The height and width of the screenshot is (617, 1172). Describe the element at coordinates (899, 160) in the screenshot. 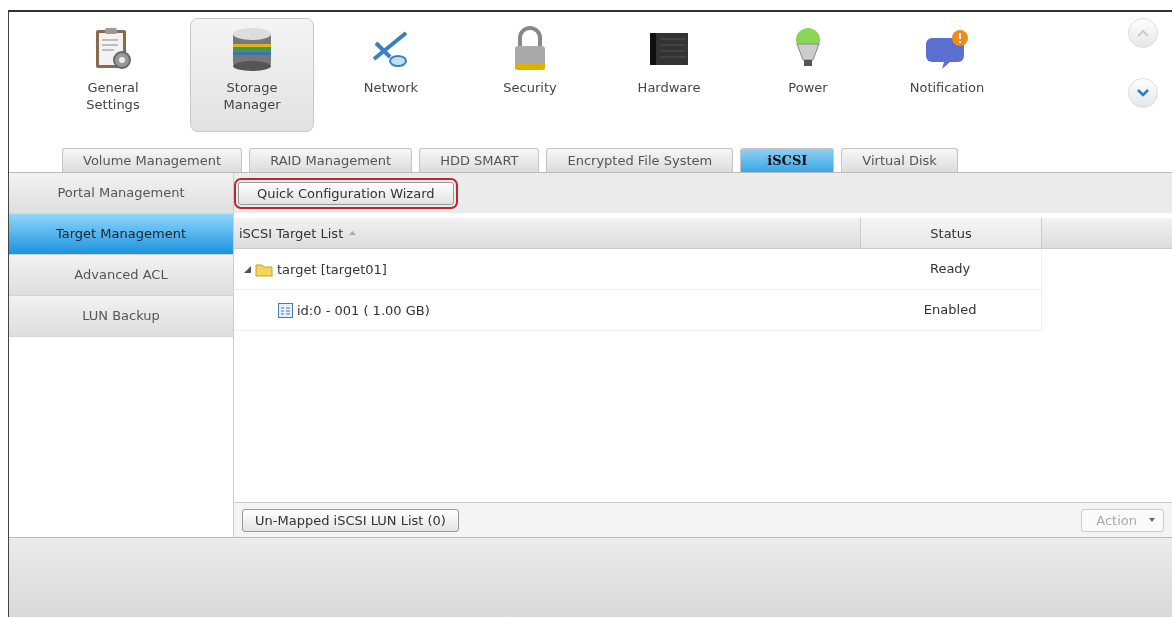

I see `tab: Virtual Disk` at that location.